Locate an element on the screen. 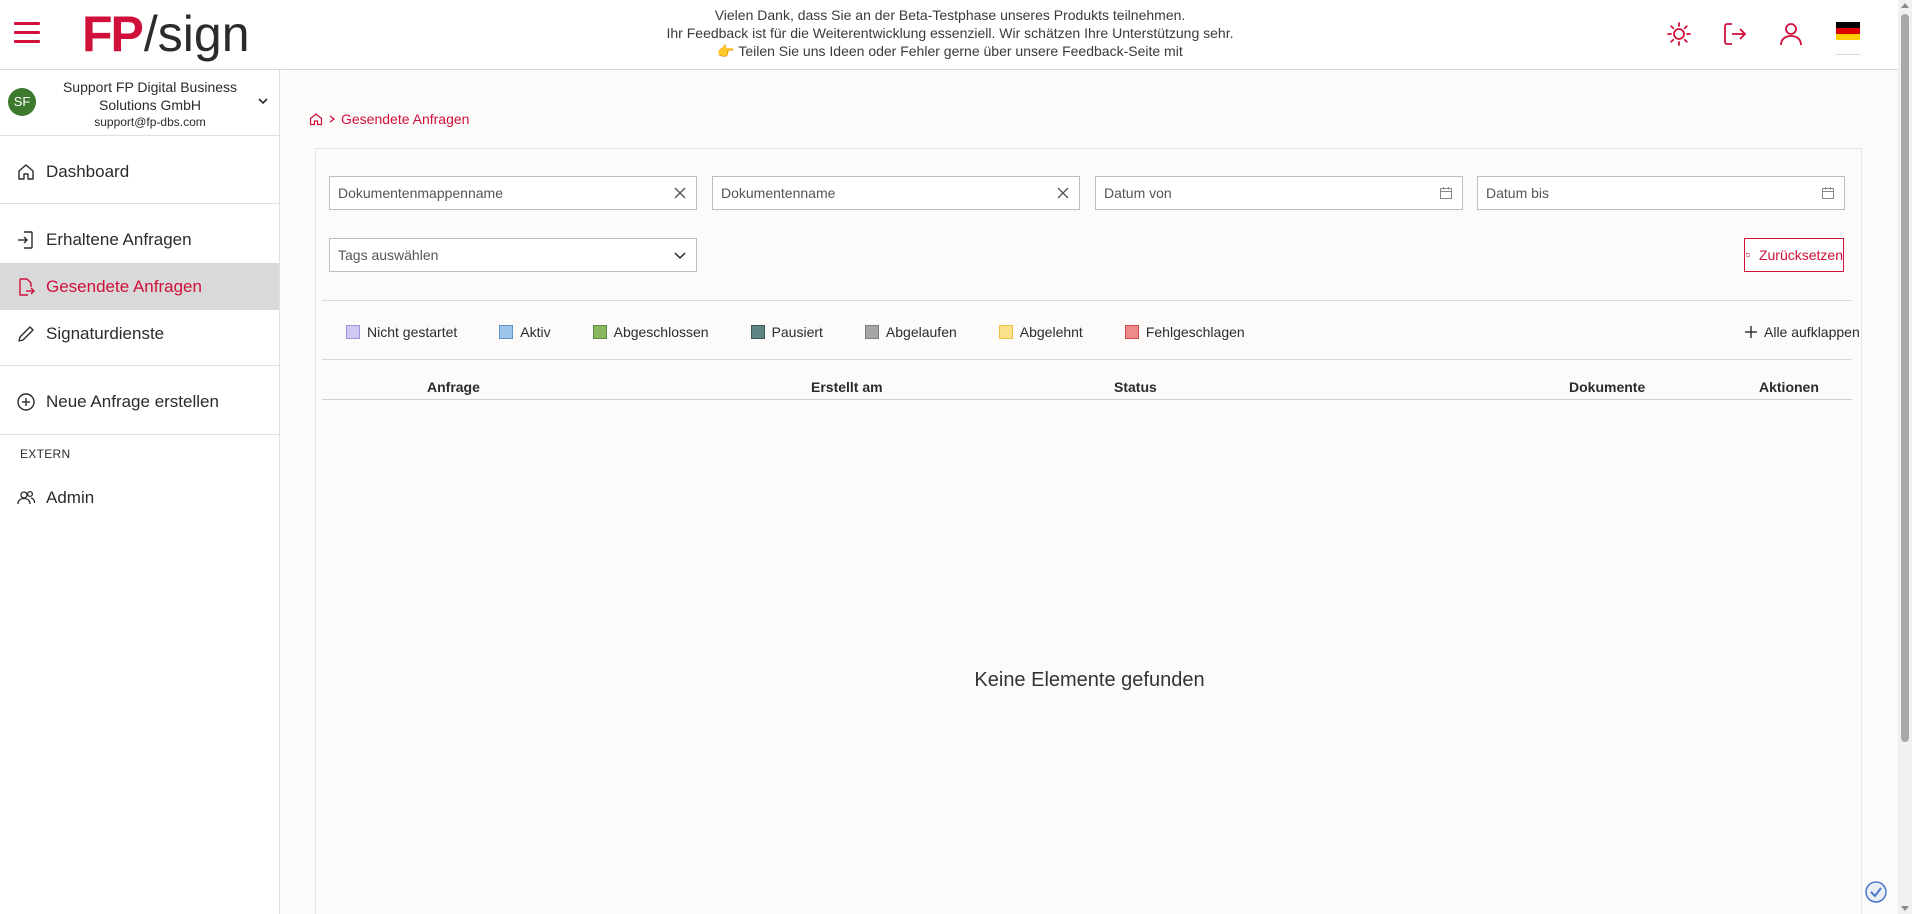 The image size is (1912, 914). legend-item-paused: Pausiert is located at coordinates (786, 332).